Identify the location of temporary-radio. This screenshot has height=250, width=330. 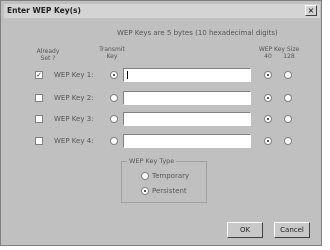
(145, 176).